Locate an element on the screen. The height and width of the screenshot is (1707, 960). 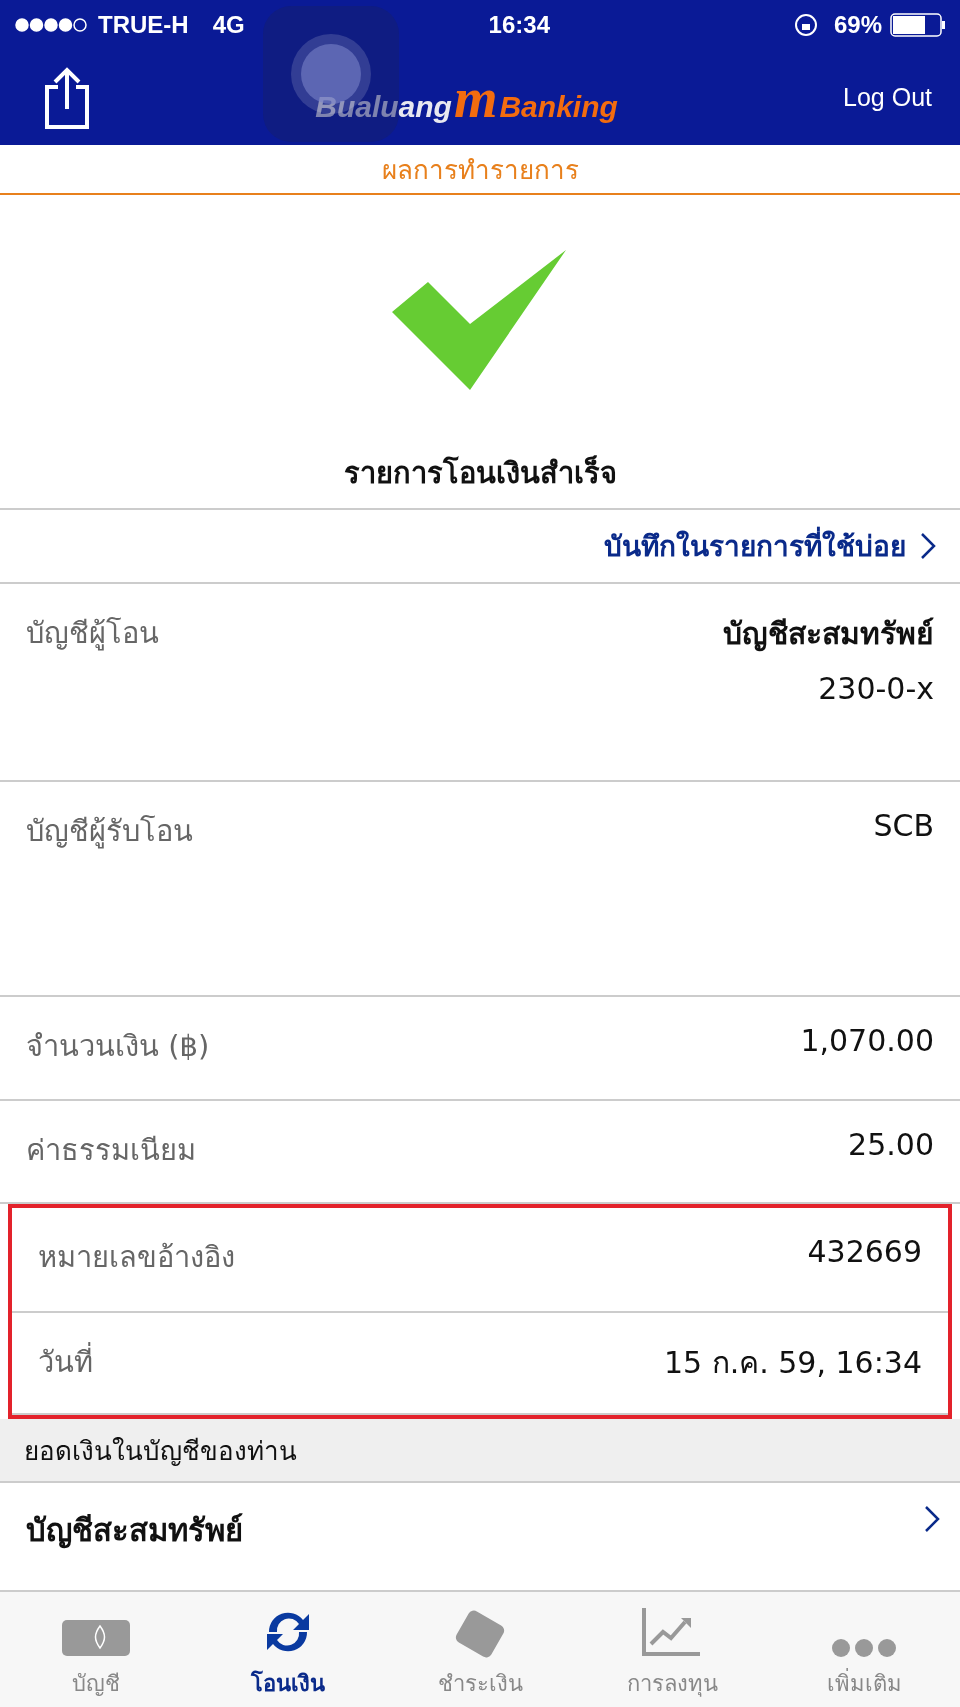
detail-value: SCB is located at coordinates (903, 825).